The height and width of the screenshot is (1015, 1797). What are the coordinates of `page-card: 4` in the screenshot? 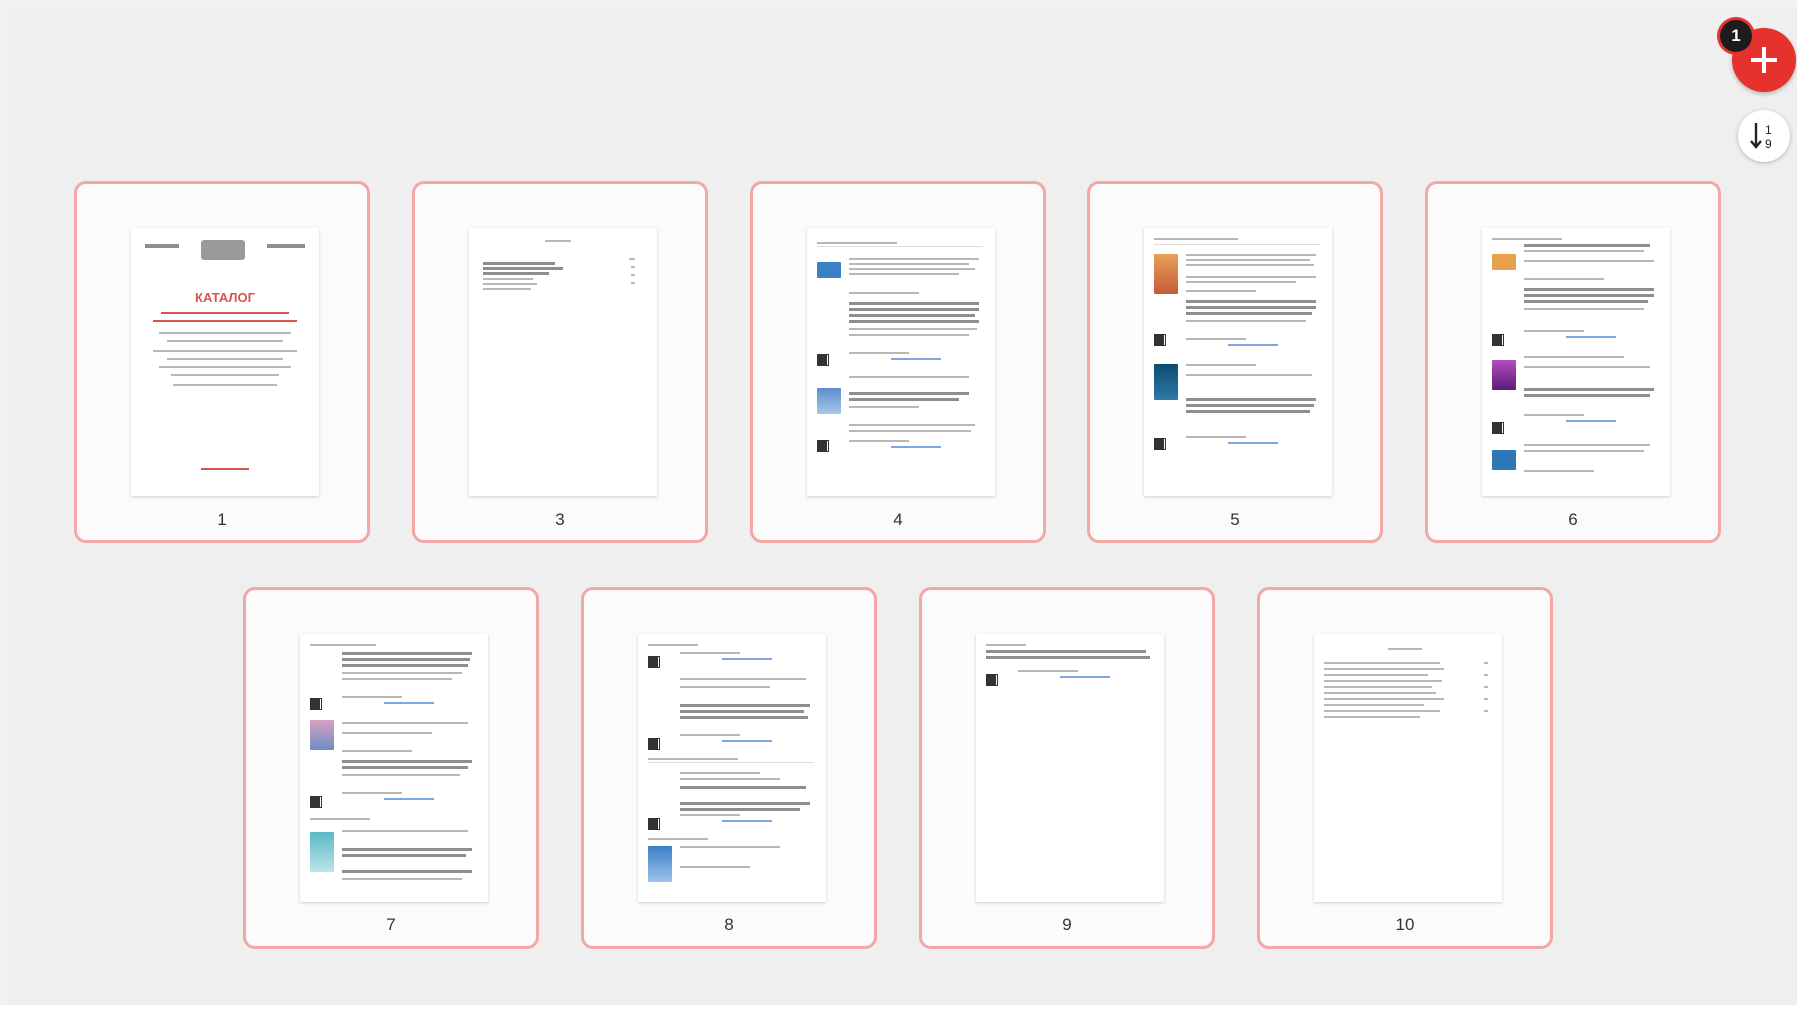 It's located at (898, 362).